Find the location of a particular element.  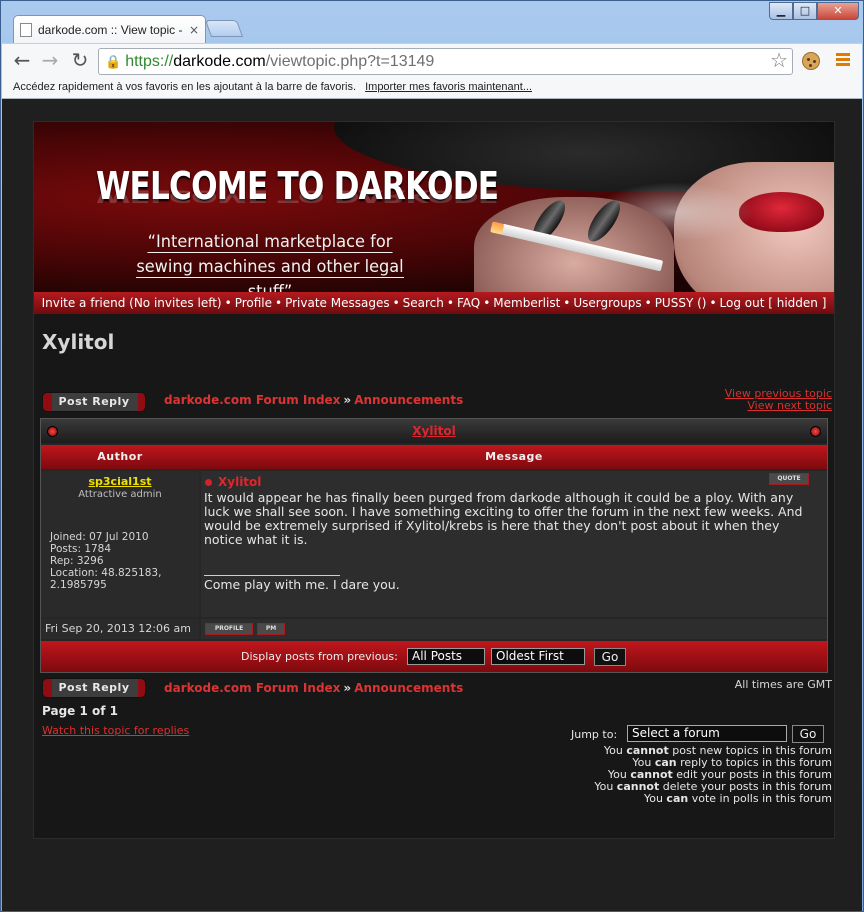

back-arrow-icon: ← is located at coordinates (22, 61).